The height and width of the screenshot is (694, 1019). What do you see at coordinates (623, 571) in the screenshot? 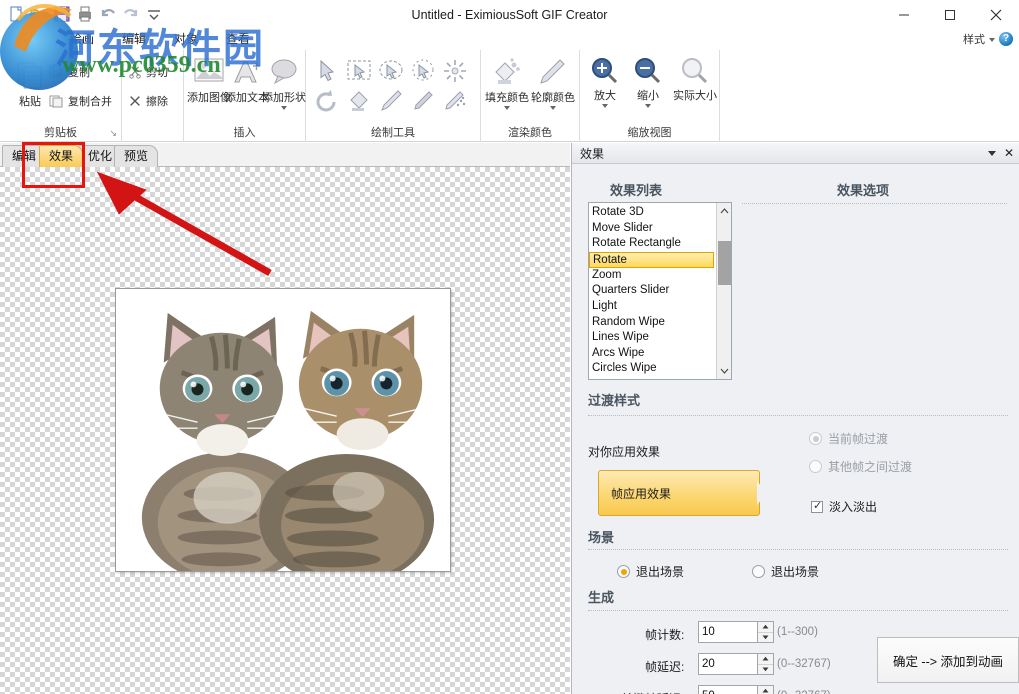
I see `radio-exit-scene-a` at bounding box center [623, 571].